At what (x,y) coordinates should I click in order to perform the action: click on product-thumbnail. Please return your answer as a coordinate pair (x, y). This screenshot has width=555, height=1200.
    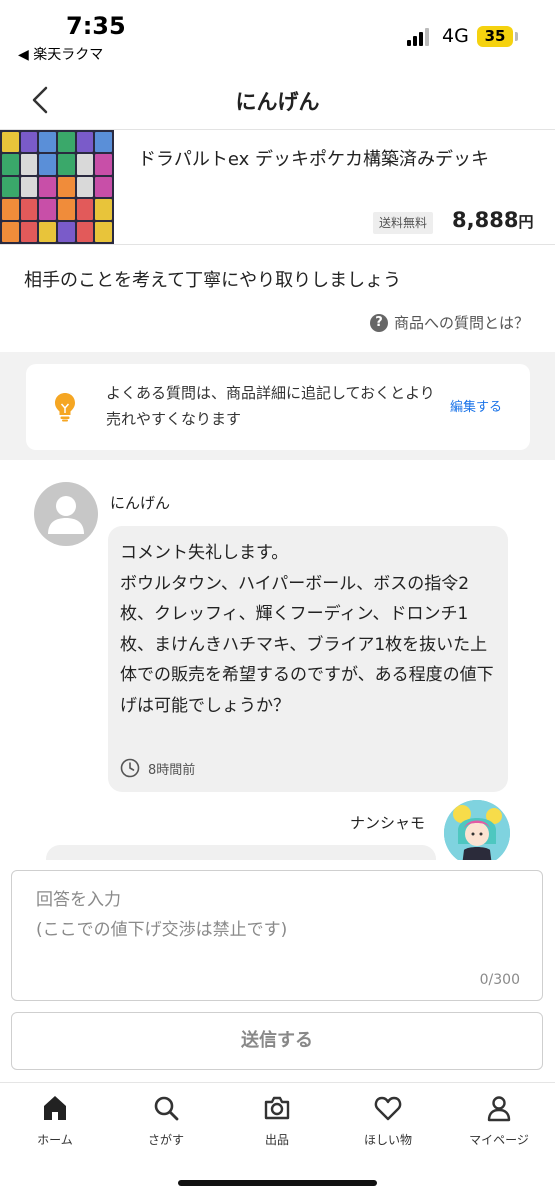
    Looking at the image, I should click on (57, 187).